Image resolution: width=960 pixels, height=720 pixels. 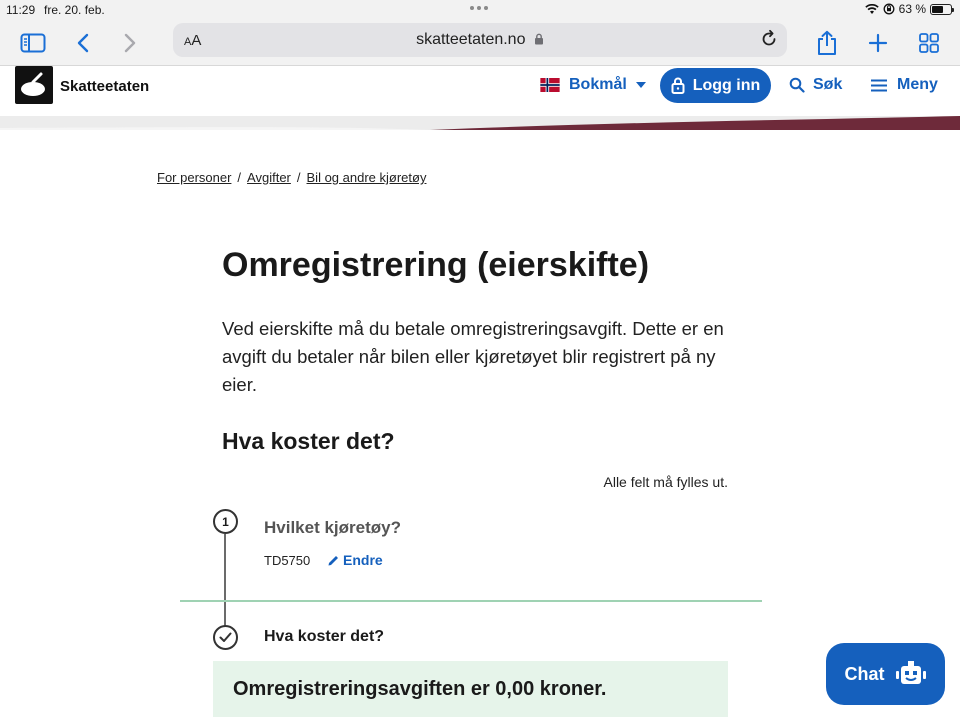 I want to click on step-1-title: Hvilket kjøretøy?, so click(x=332, y=527).